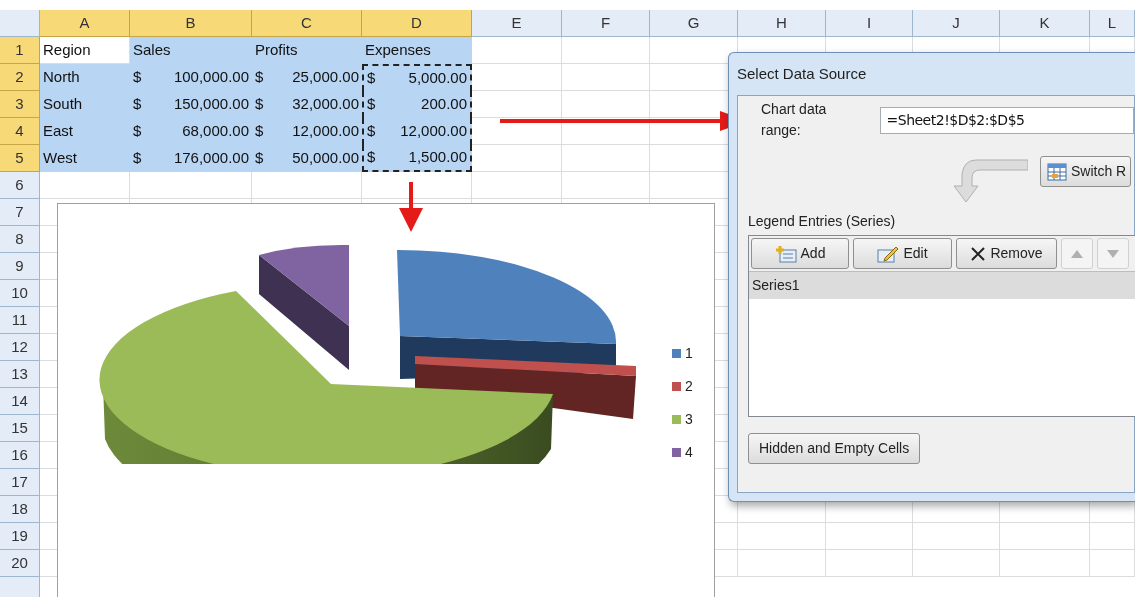 Image resolution: width=1135 pixels, height=597 pixels. What do you see at coordinates (437, 78) in the screenshot?
I see `amount: 5,000.00` at bounding box center [437, 78].